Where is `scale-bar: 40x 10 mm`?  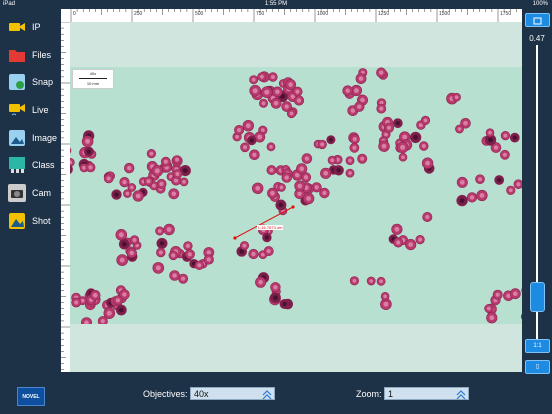
scale-bar: 40x 10 mm is located at coordinates (93, 79).